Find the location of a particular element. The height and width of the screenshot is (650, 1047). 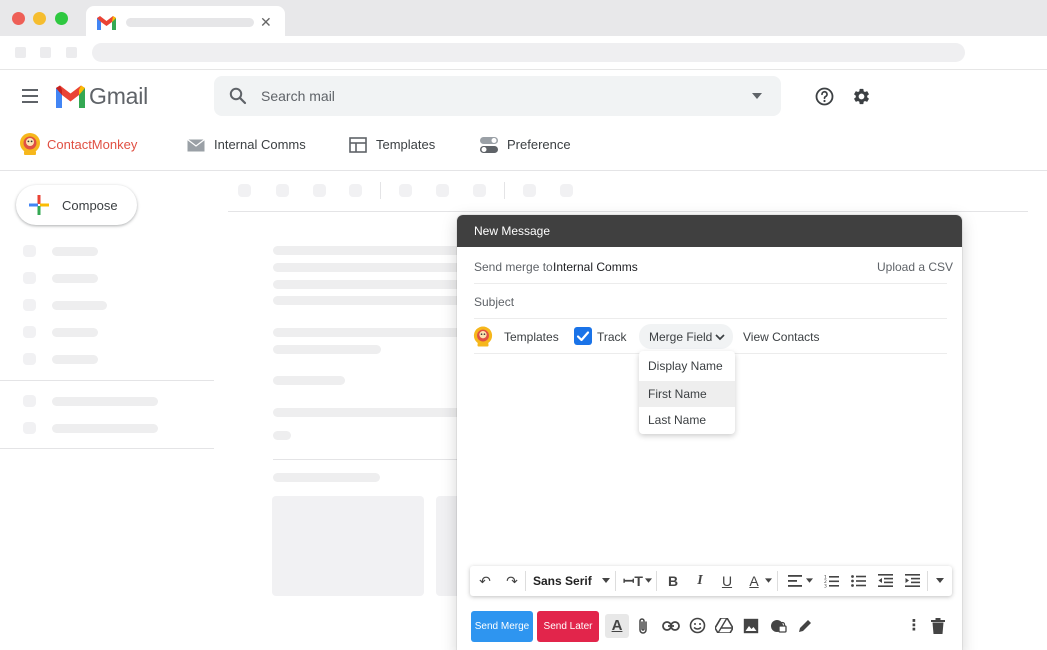

formatting-options-icon: A is located at coordinates (617, 625).